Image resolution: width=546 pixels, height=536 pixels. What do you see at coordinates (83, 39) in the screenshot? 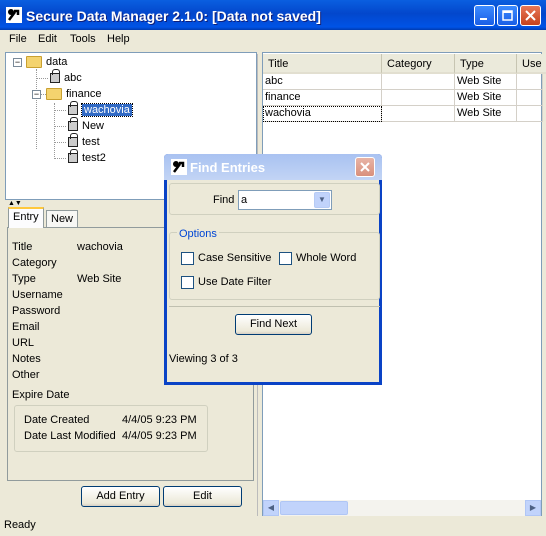
I see `menu-tools: Tools` at bounding box center [83, 39].